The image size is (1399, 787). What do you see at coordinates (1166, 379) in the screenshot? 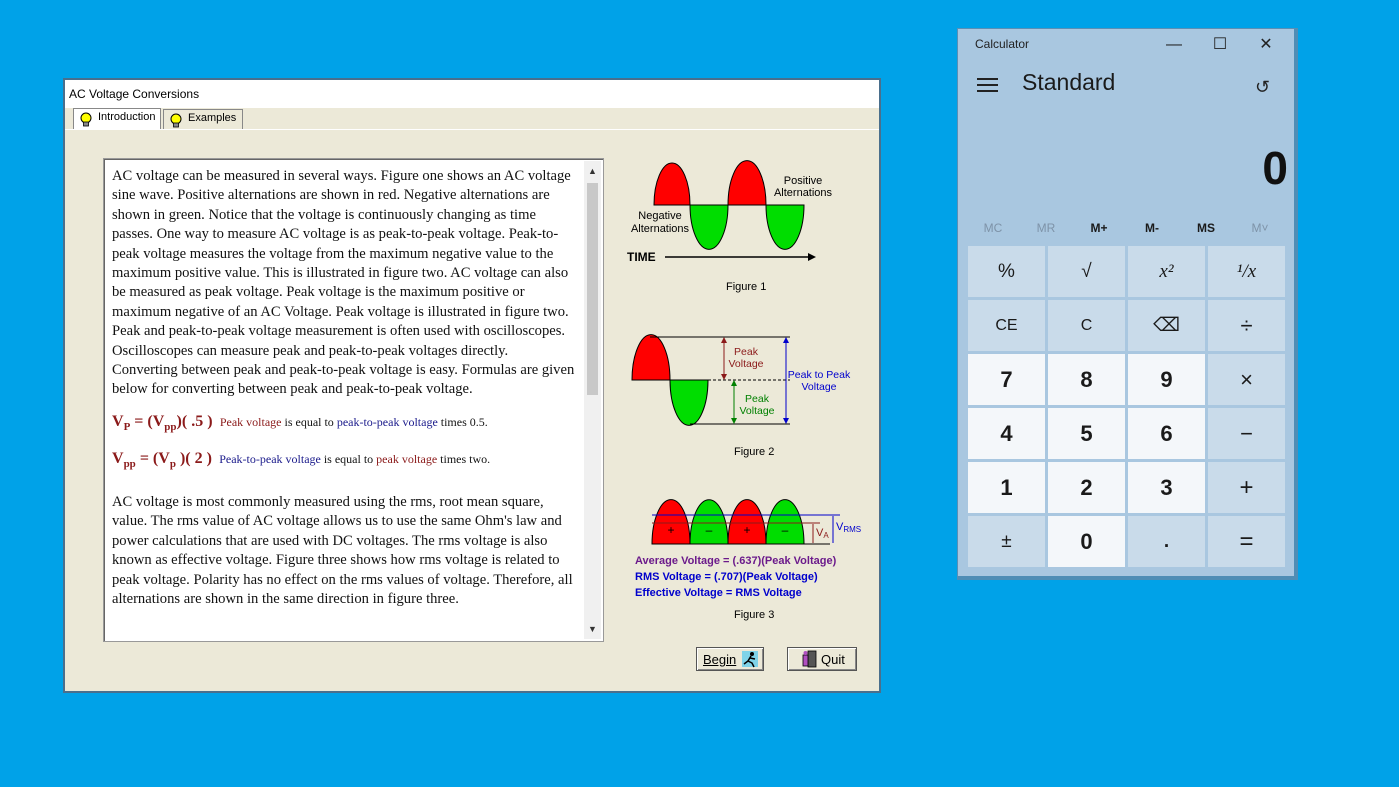
I see `digit-9-key: 9` at bounding box center [1166, 379].